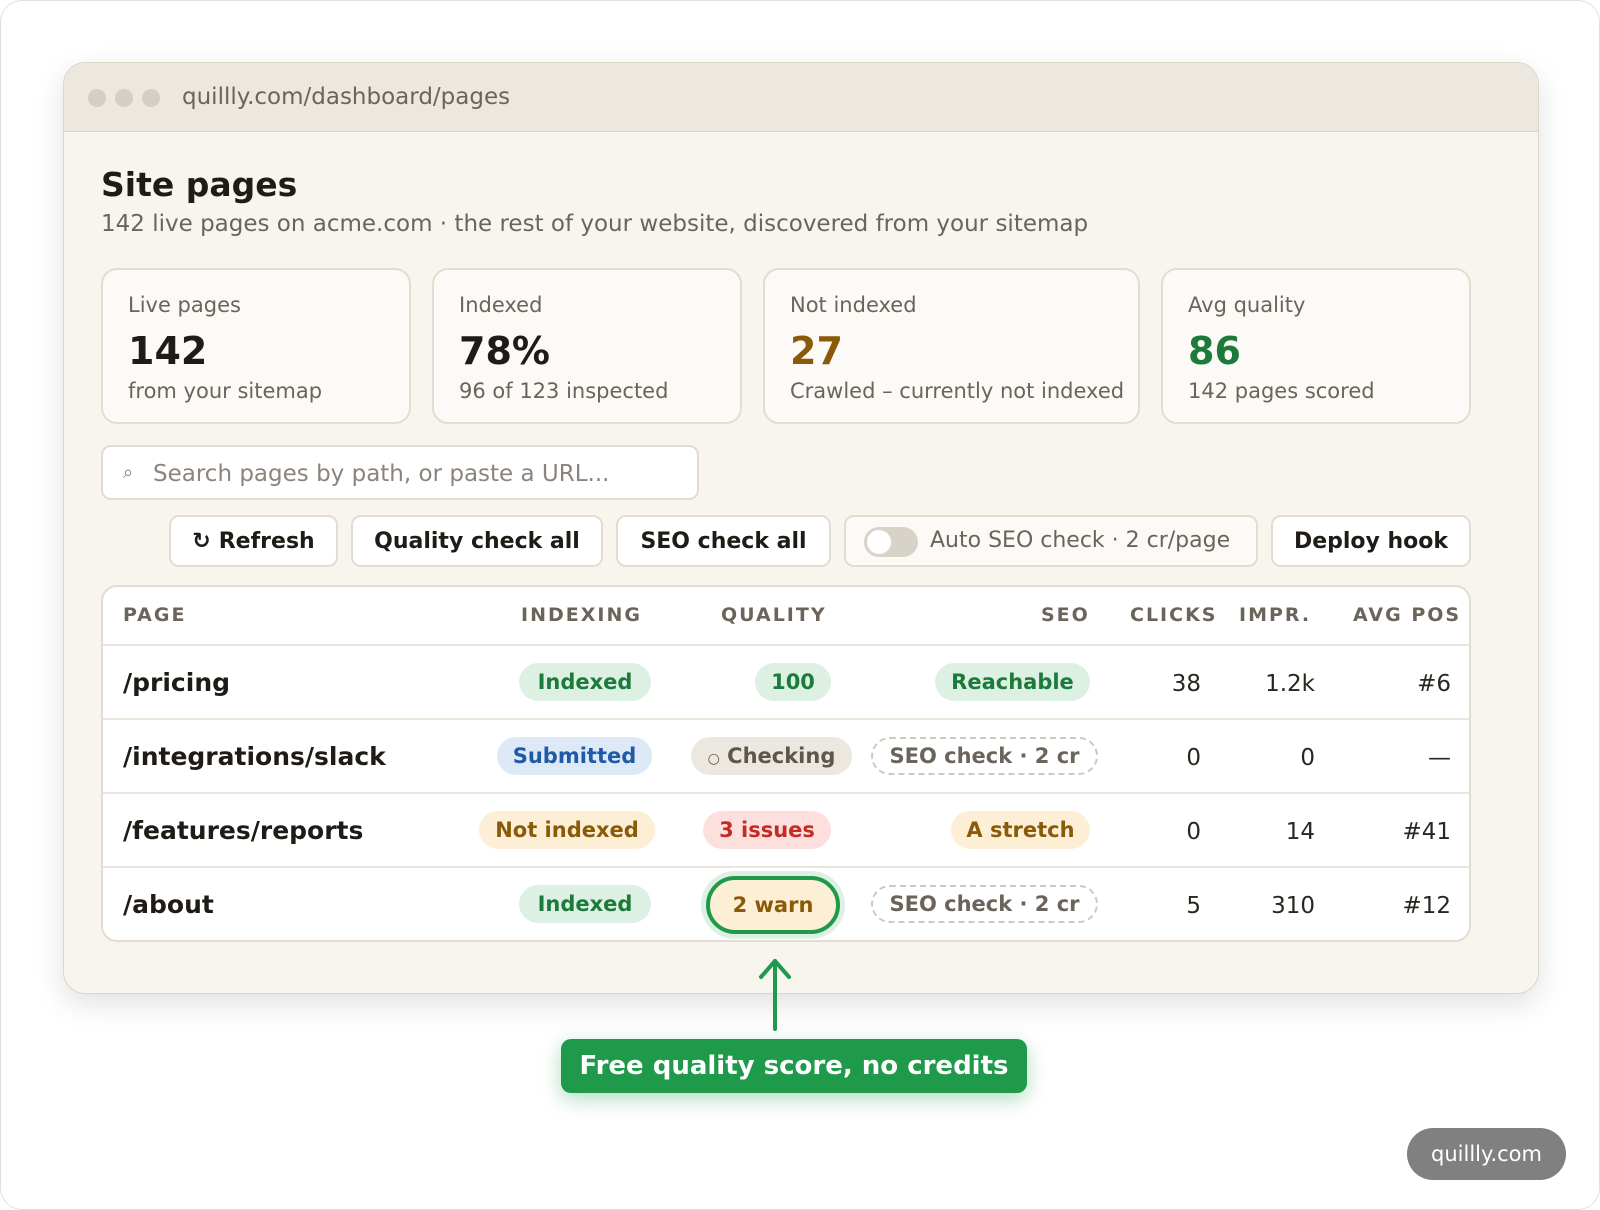 The height and width of the screenshot is (1210, 1600). I want to click on browser-titlebar: quillly.com/dashboard/pages, so click(801, 97).